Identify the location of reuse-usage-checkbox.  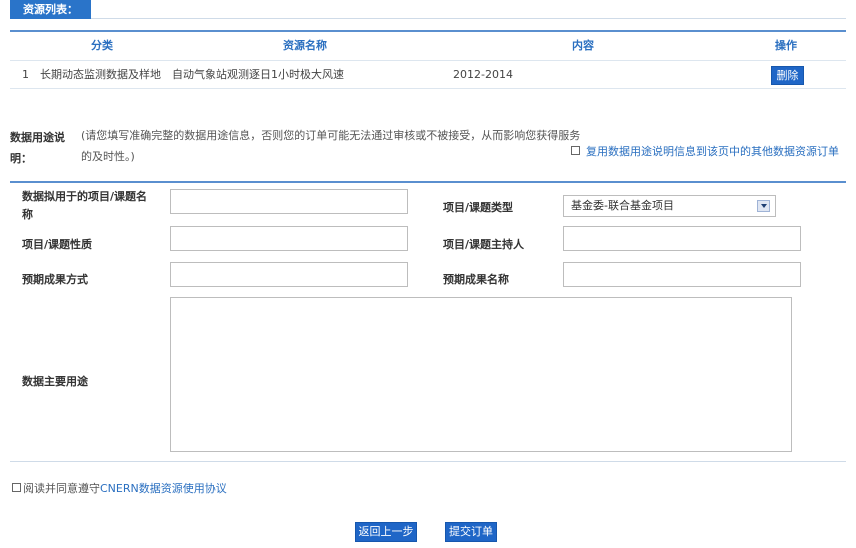
(575, 150).